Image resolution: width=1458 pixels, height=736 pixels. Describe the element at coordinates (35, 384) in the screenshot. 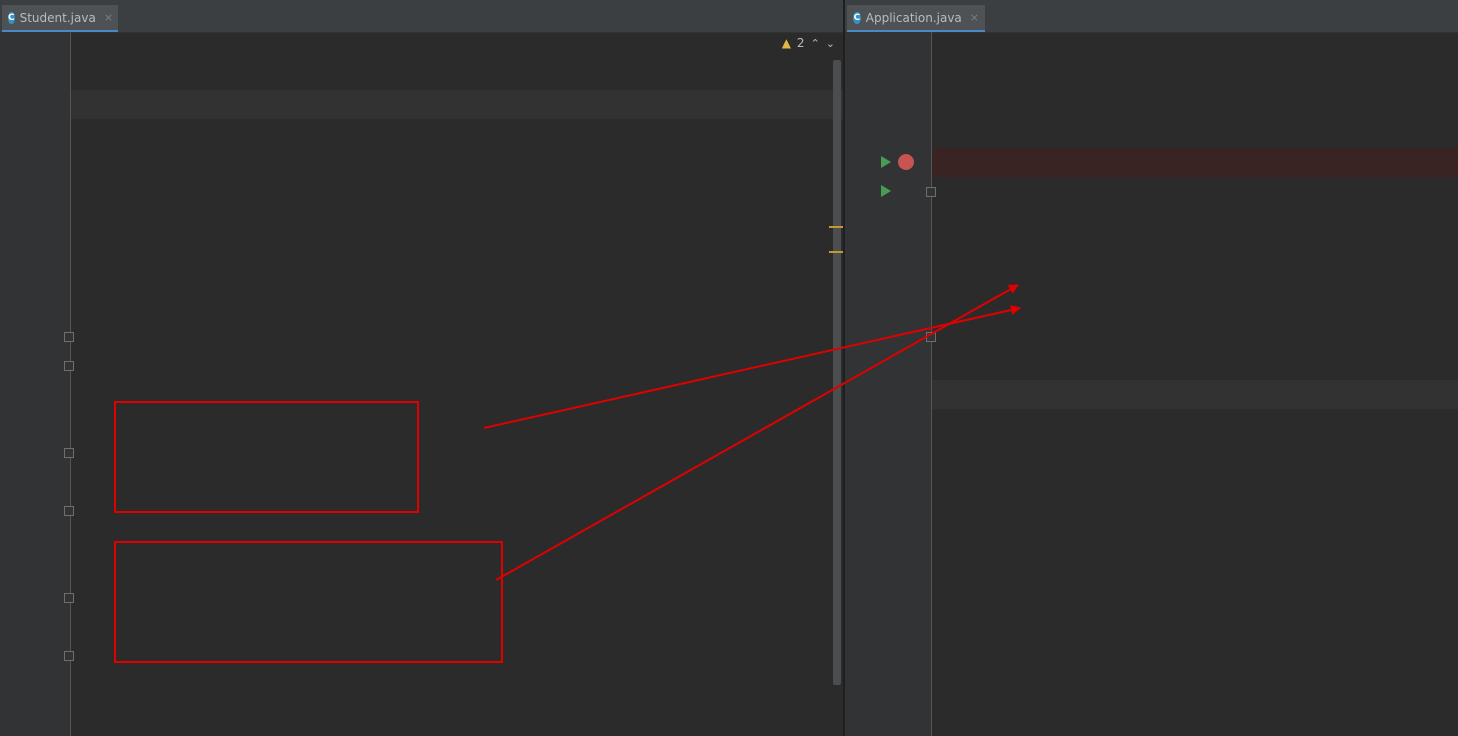

I see `left-gutter` at that location.